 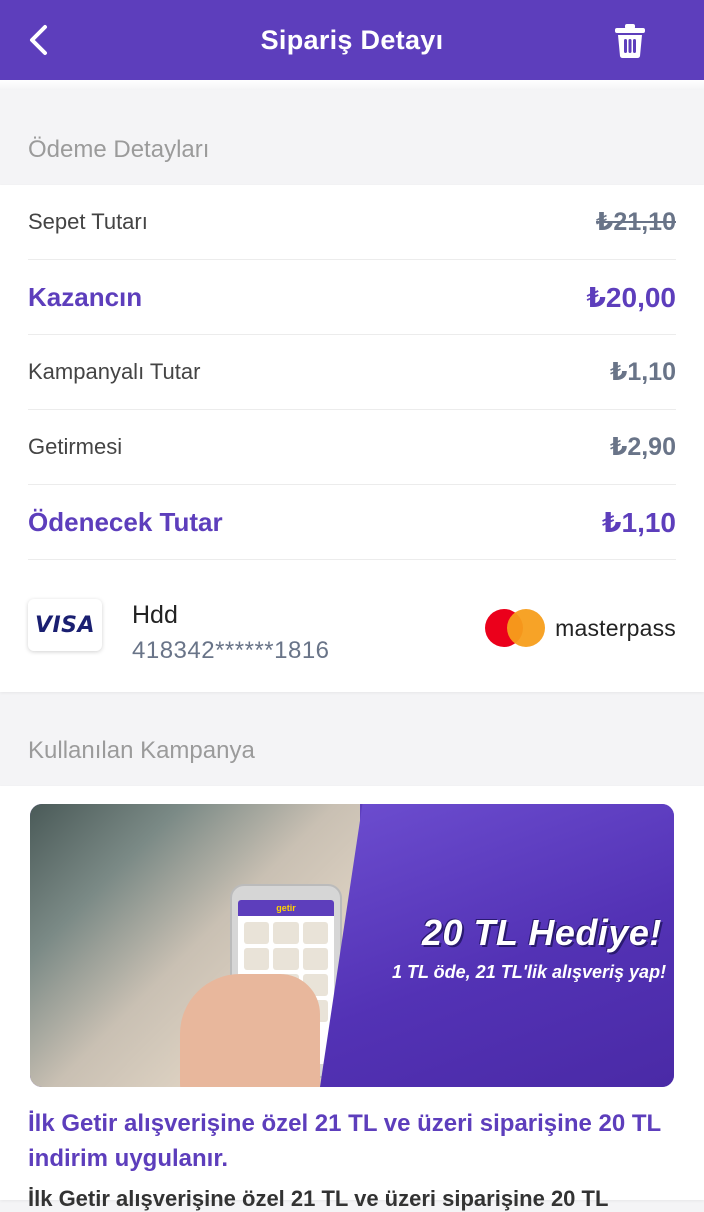 I want to click on card-brand: VISA, so click(x=65, y=625).